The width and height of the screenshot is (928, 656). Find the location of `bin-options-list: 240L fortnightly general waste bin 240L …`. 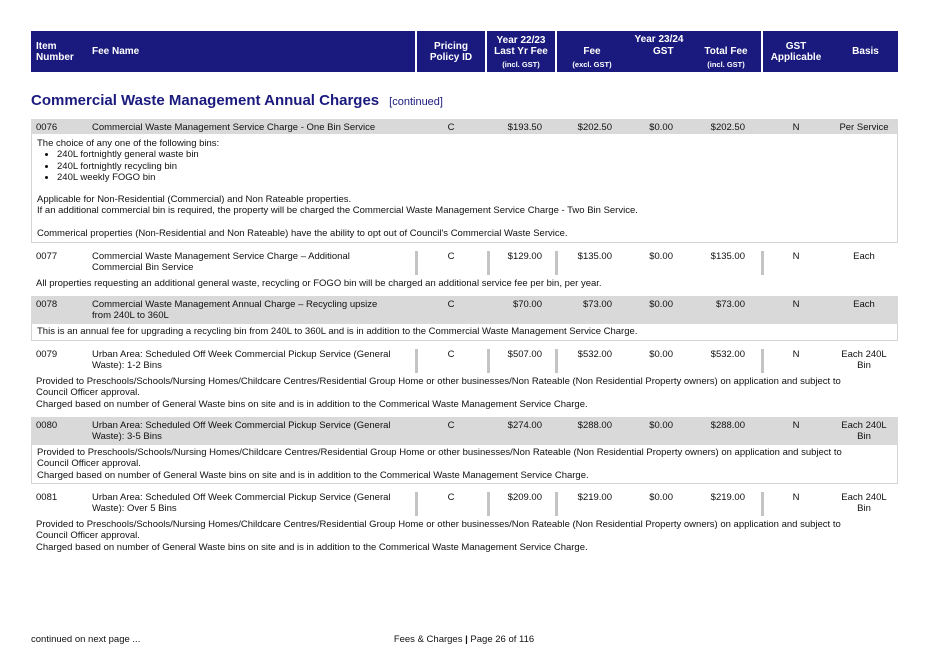

bin-options-list: 240L fortnightly general waste bin 240L … is located at coordinates (464, 166).